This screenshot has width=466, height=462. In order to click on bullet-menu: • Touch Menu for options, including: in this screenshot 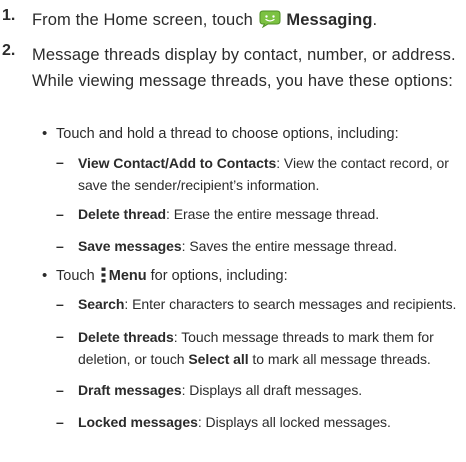, I will do `click(165, 276)`.